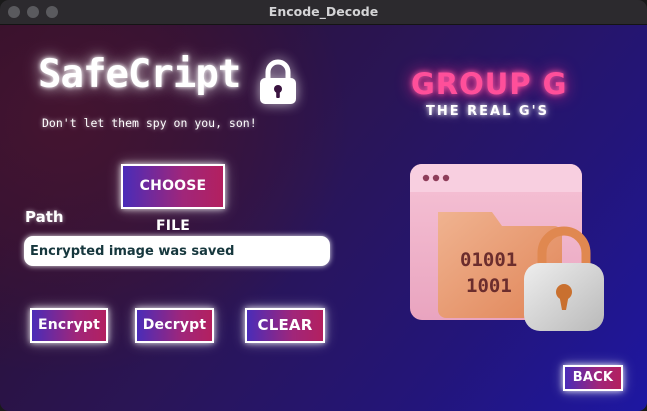 This screenshot has height=411, width=647. I want to click on clear-button: CLEAR, so click(285, 325).